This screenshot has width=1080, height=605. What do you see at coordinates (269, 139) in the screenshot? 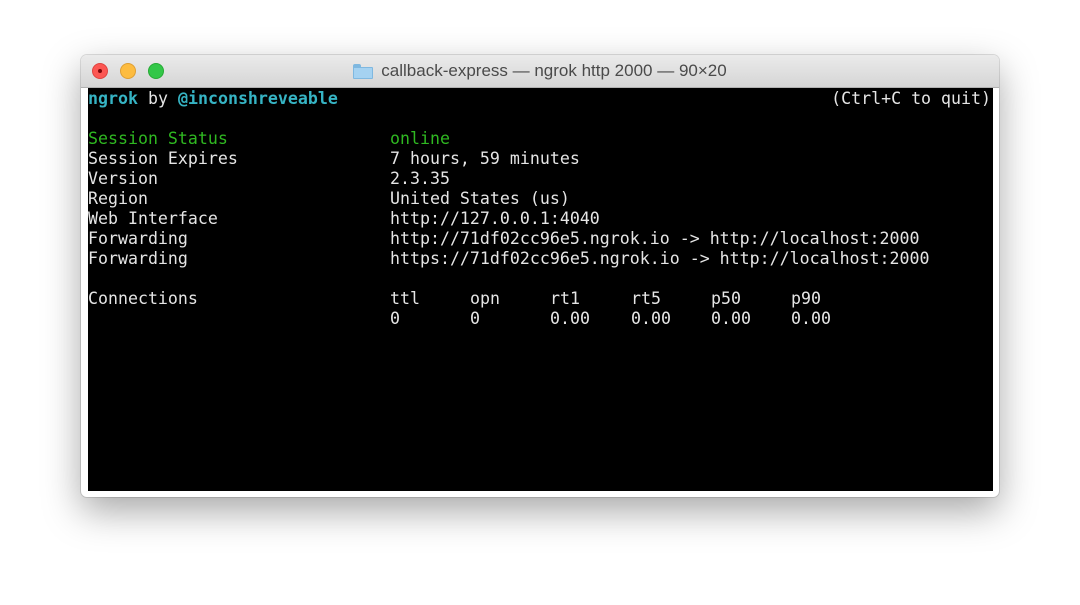
I see `status-row-session-status: Session Status online` at bounding box center [269, 139].